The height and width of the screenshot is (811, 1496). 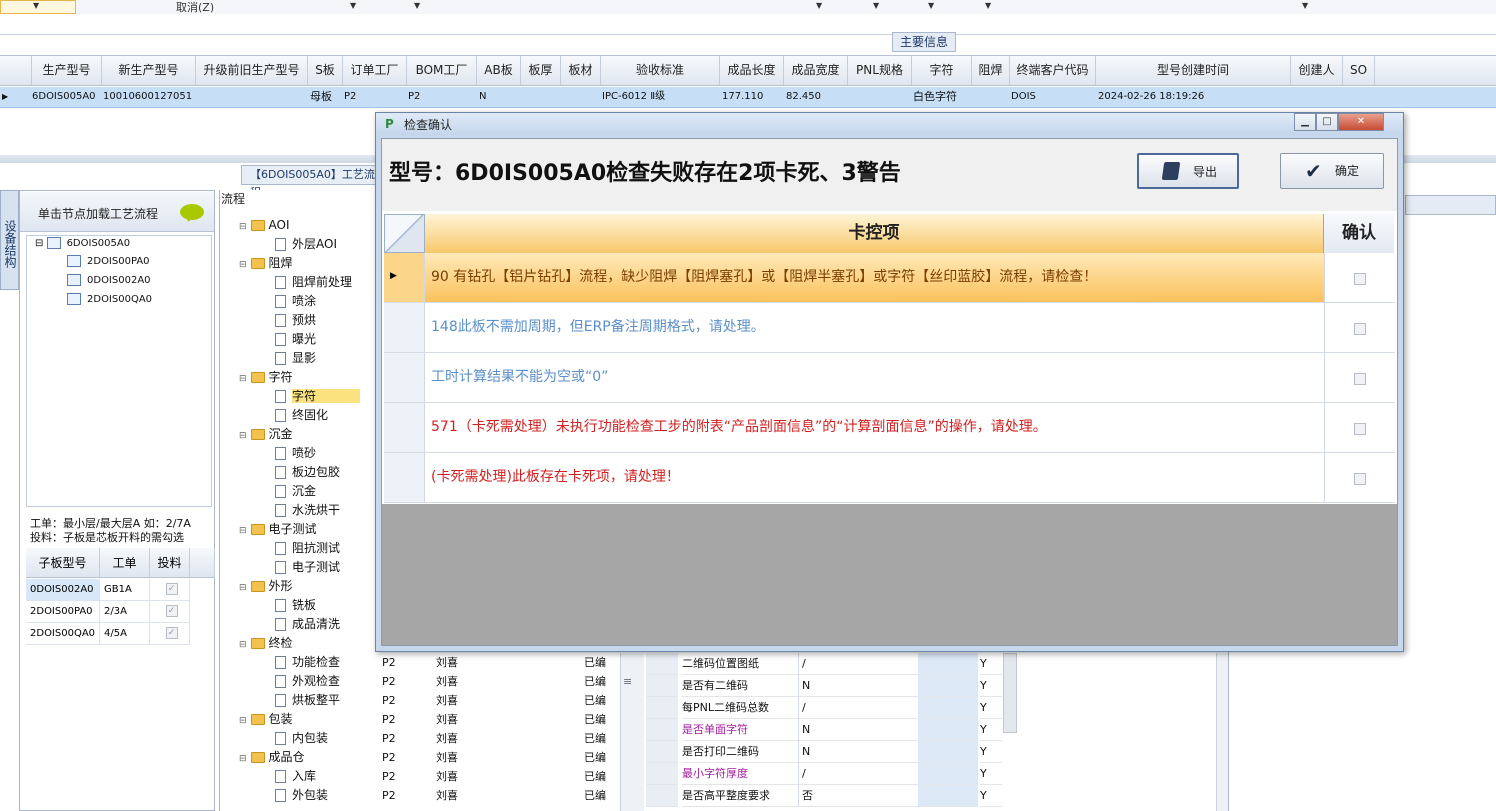 What do you see at coordinates (306, 244) in the screenshot?
I see `flow-step: 外层AOI` at bounding box center [306, 244].